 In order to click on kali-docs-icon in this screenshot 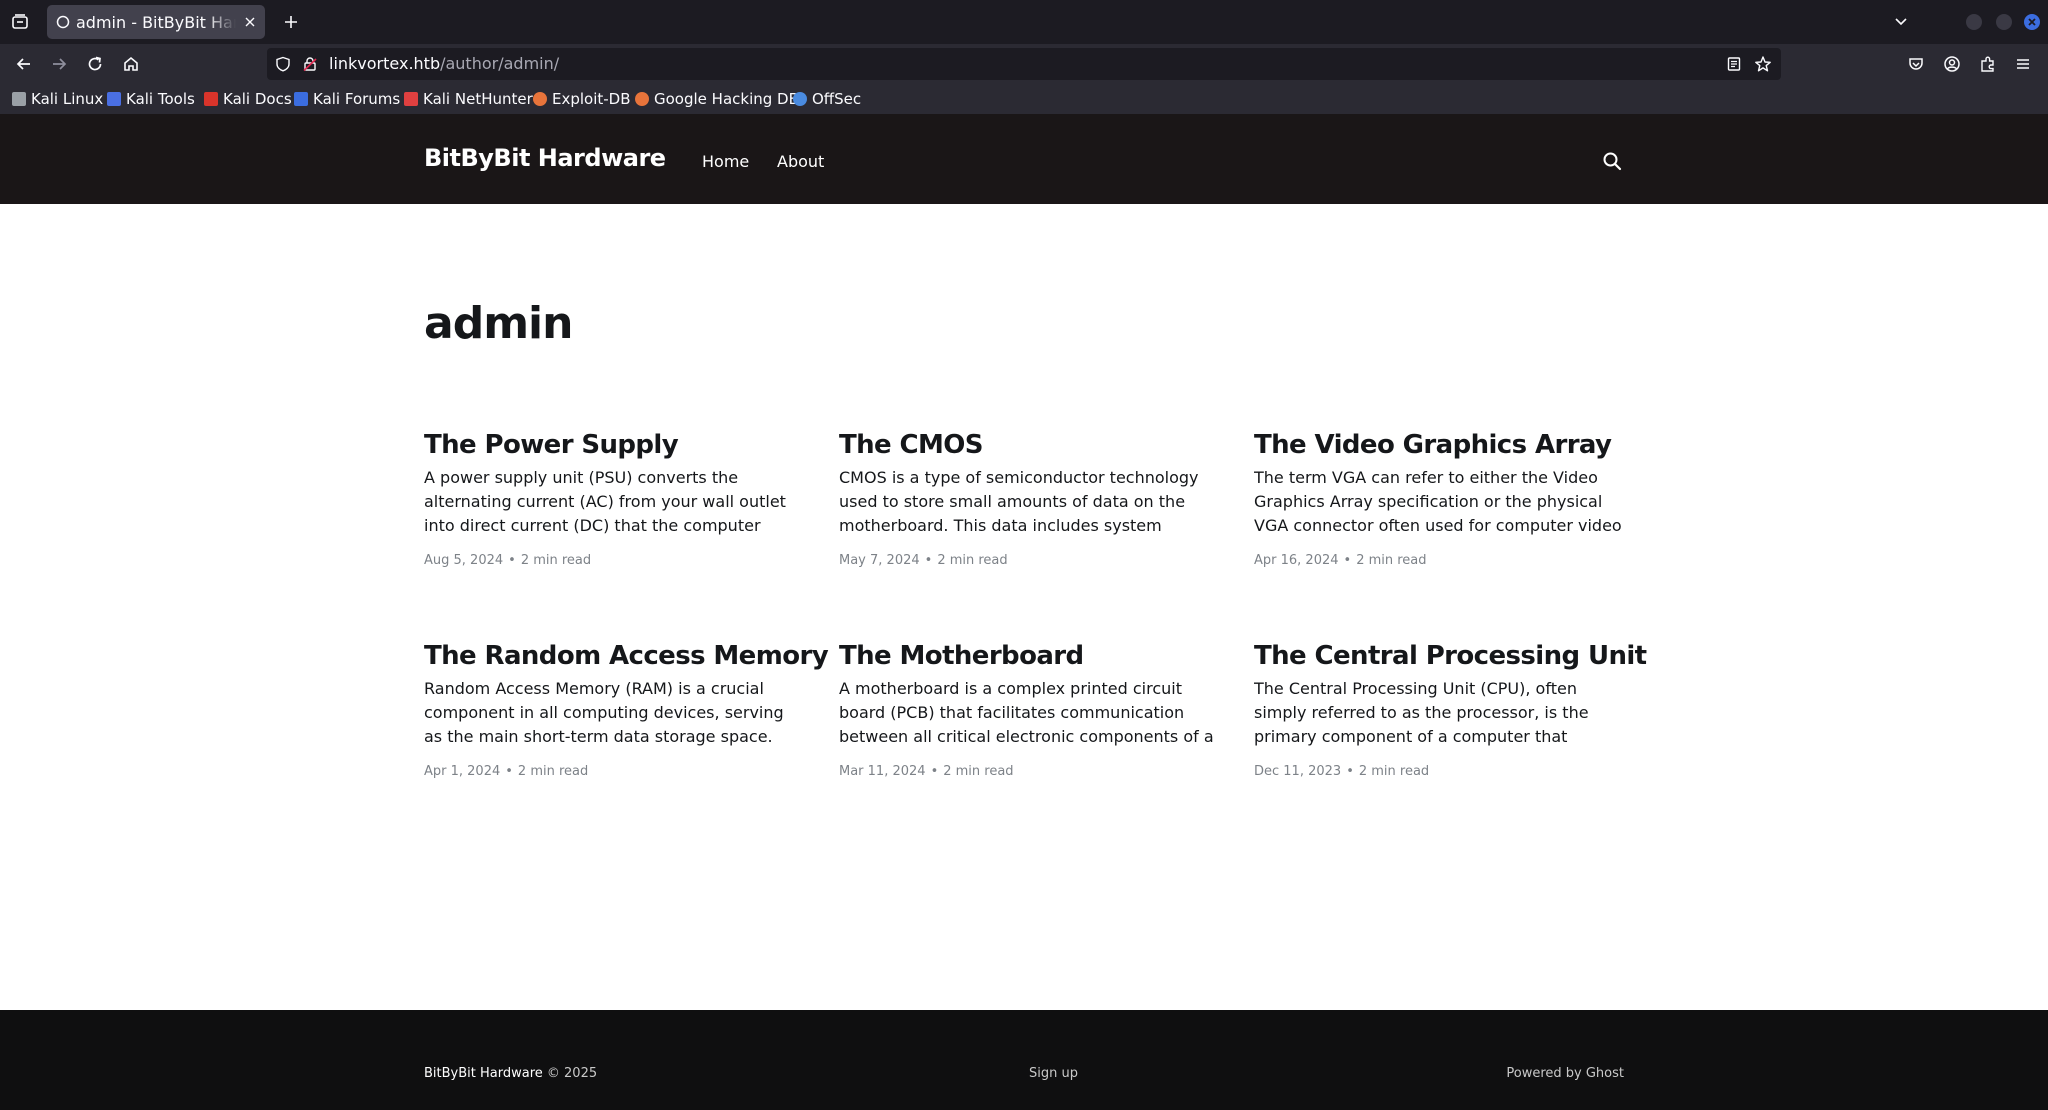, I will do `click(211, 99)`.